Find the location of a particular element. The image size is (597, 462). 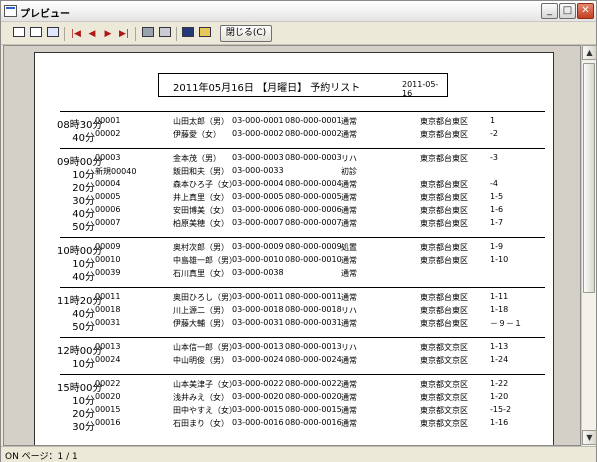

phone-cell: 03-000-0013 is located at coordinates (258, 346).